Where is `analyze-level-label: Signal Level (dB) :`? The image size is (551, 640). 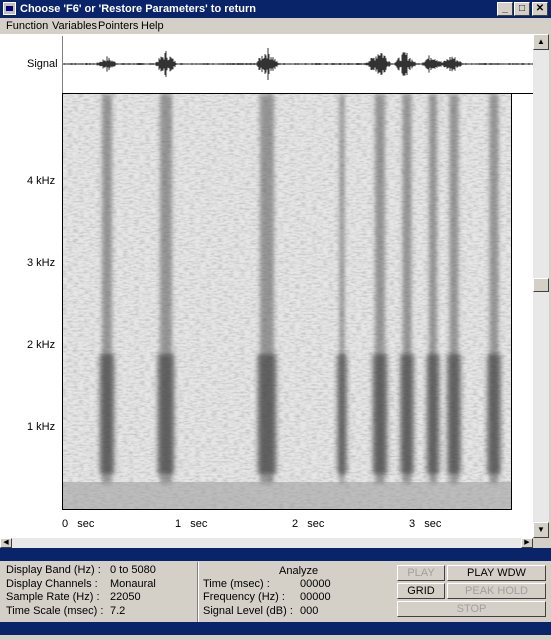 analyze-level-label: Signal Level (dB) : is located at coordinates (248, 611).